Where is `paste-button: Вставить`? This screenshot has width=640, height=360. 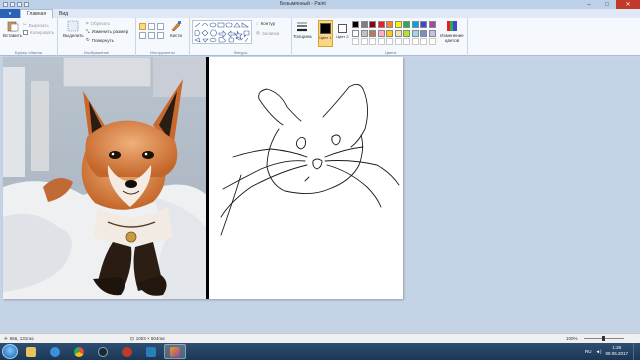 paste-button: Вставить is located at coordinates (12, 29).